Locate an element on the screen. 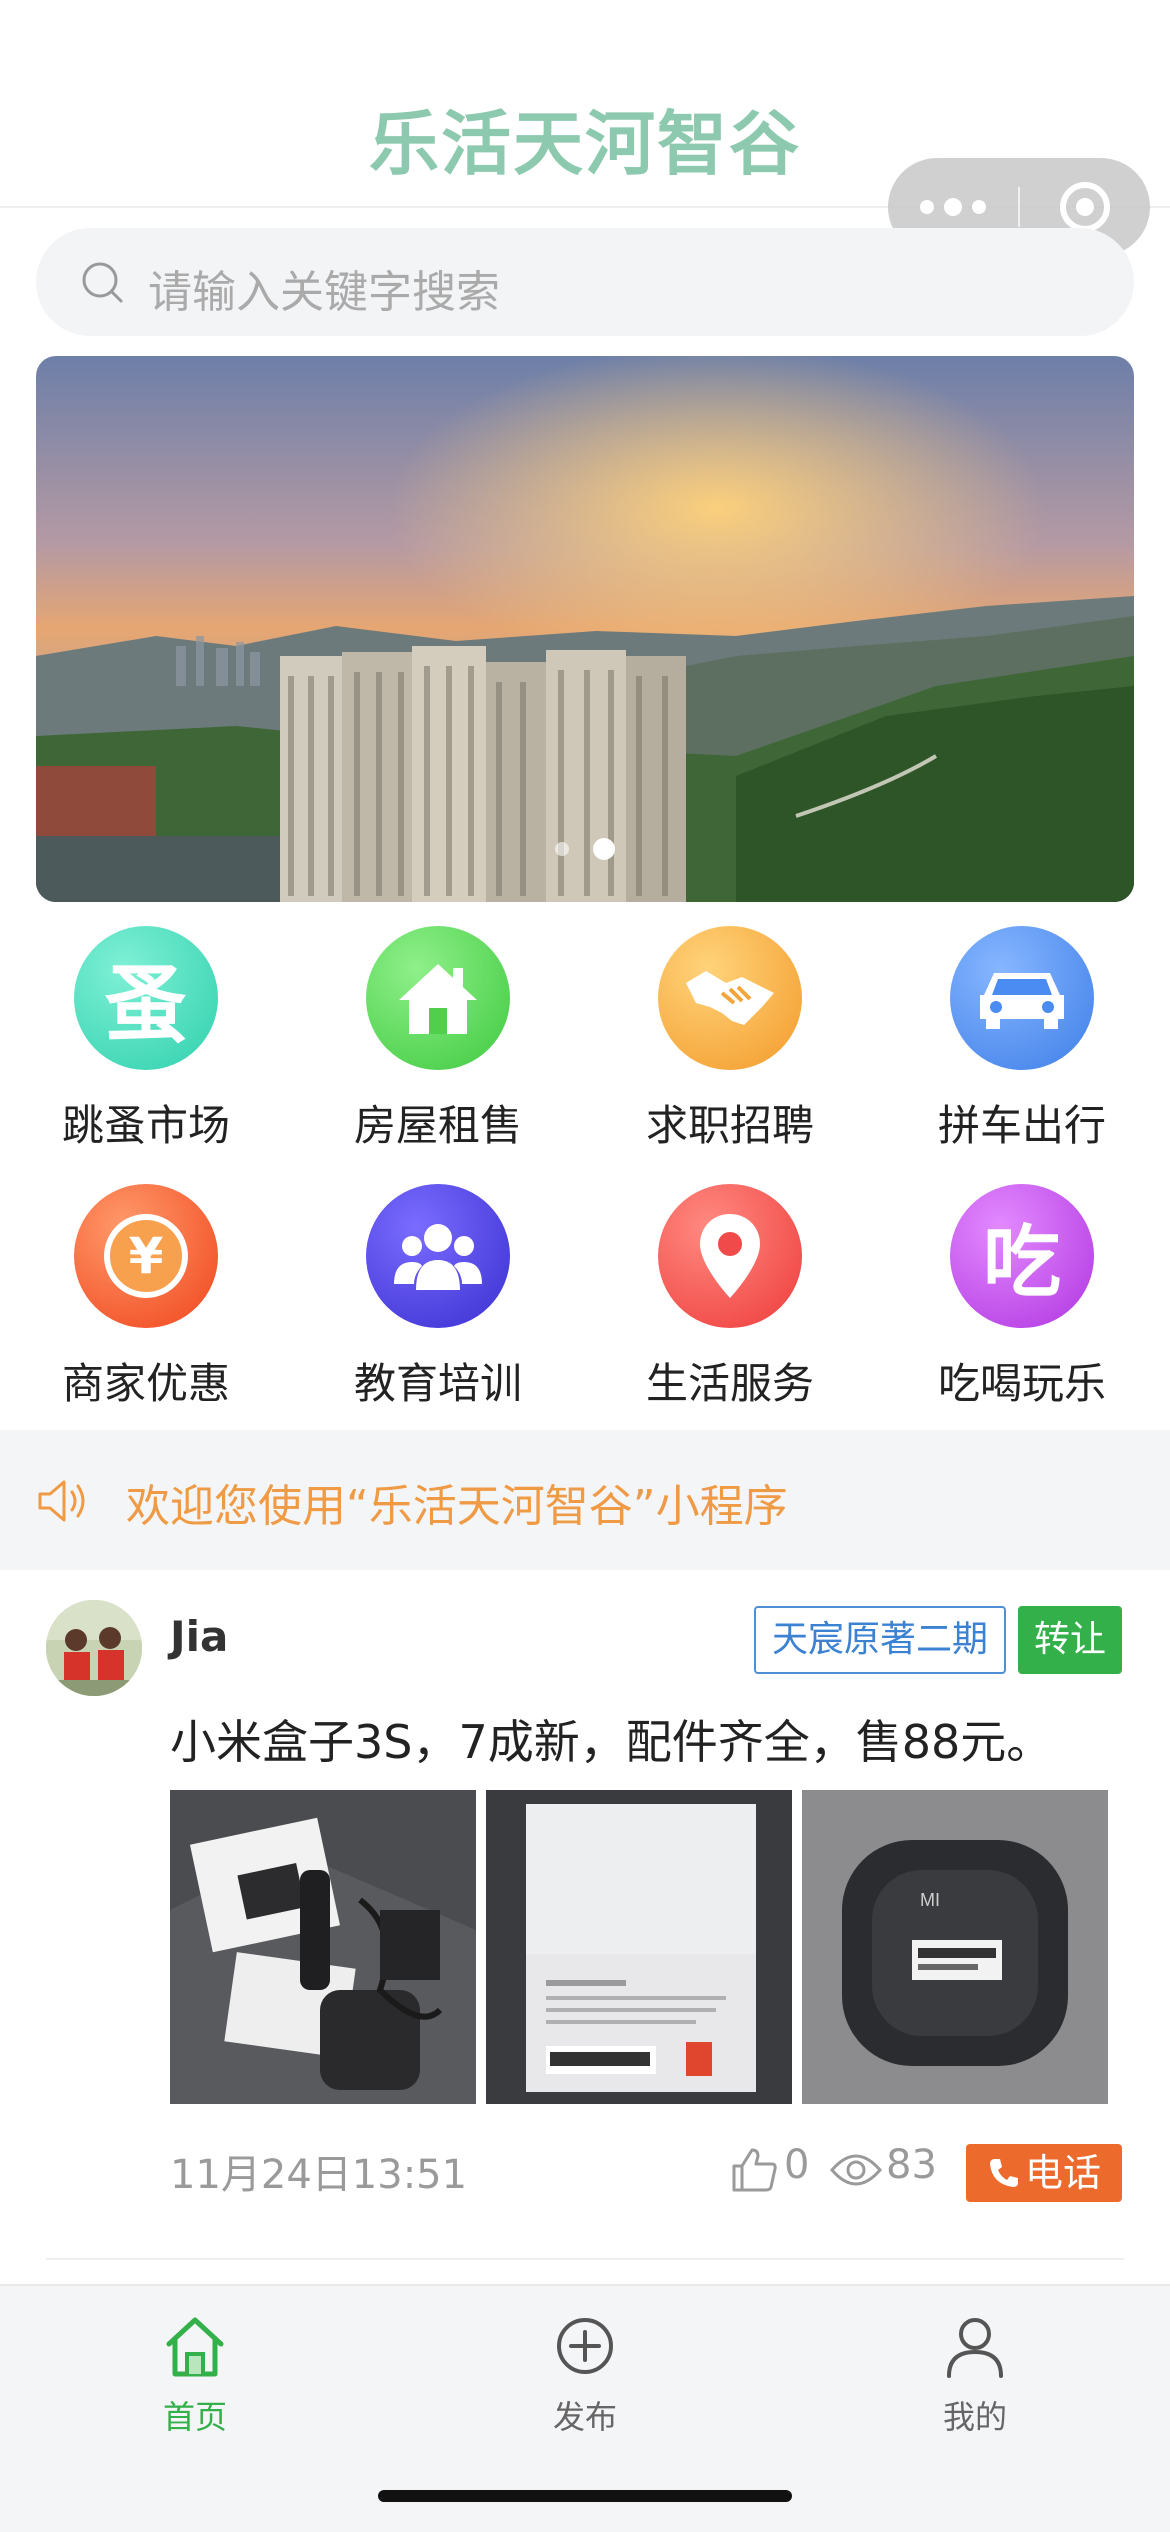 This screenshot has height=2532, width=1170. avatar is located at coordinates (94, 1648).